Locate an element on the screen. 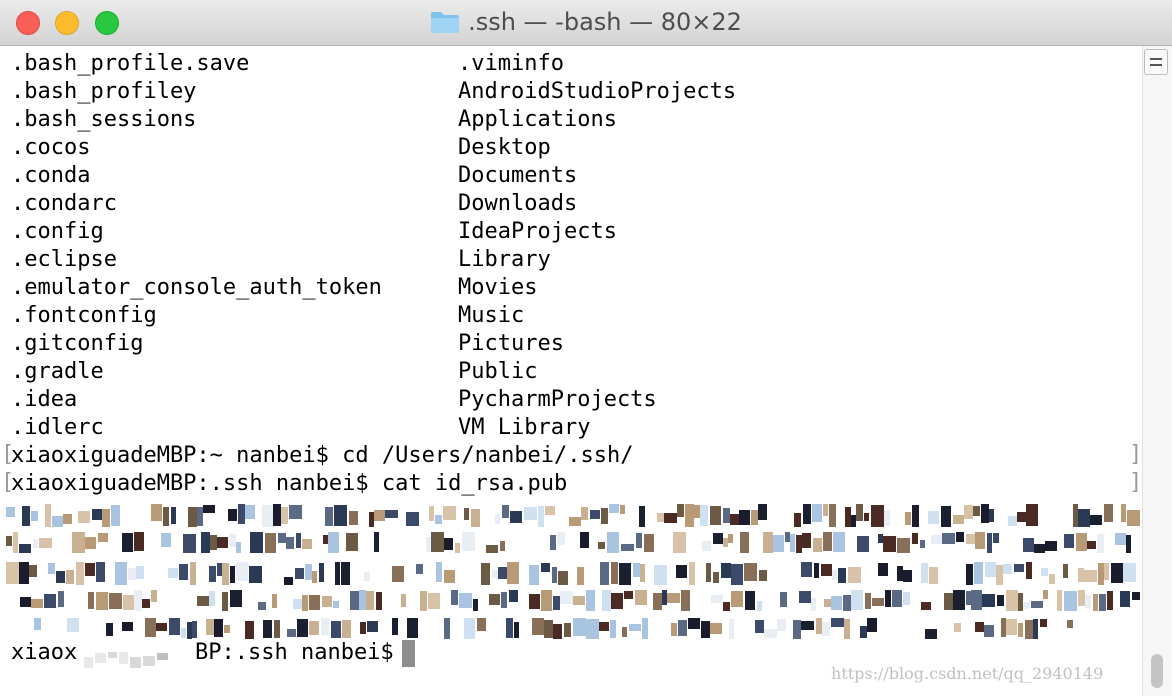  scroll-thumb is located at coordinates (1157, 671).